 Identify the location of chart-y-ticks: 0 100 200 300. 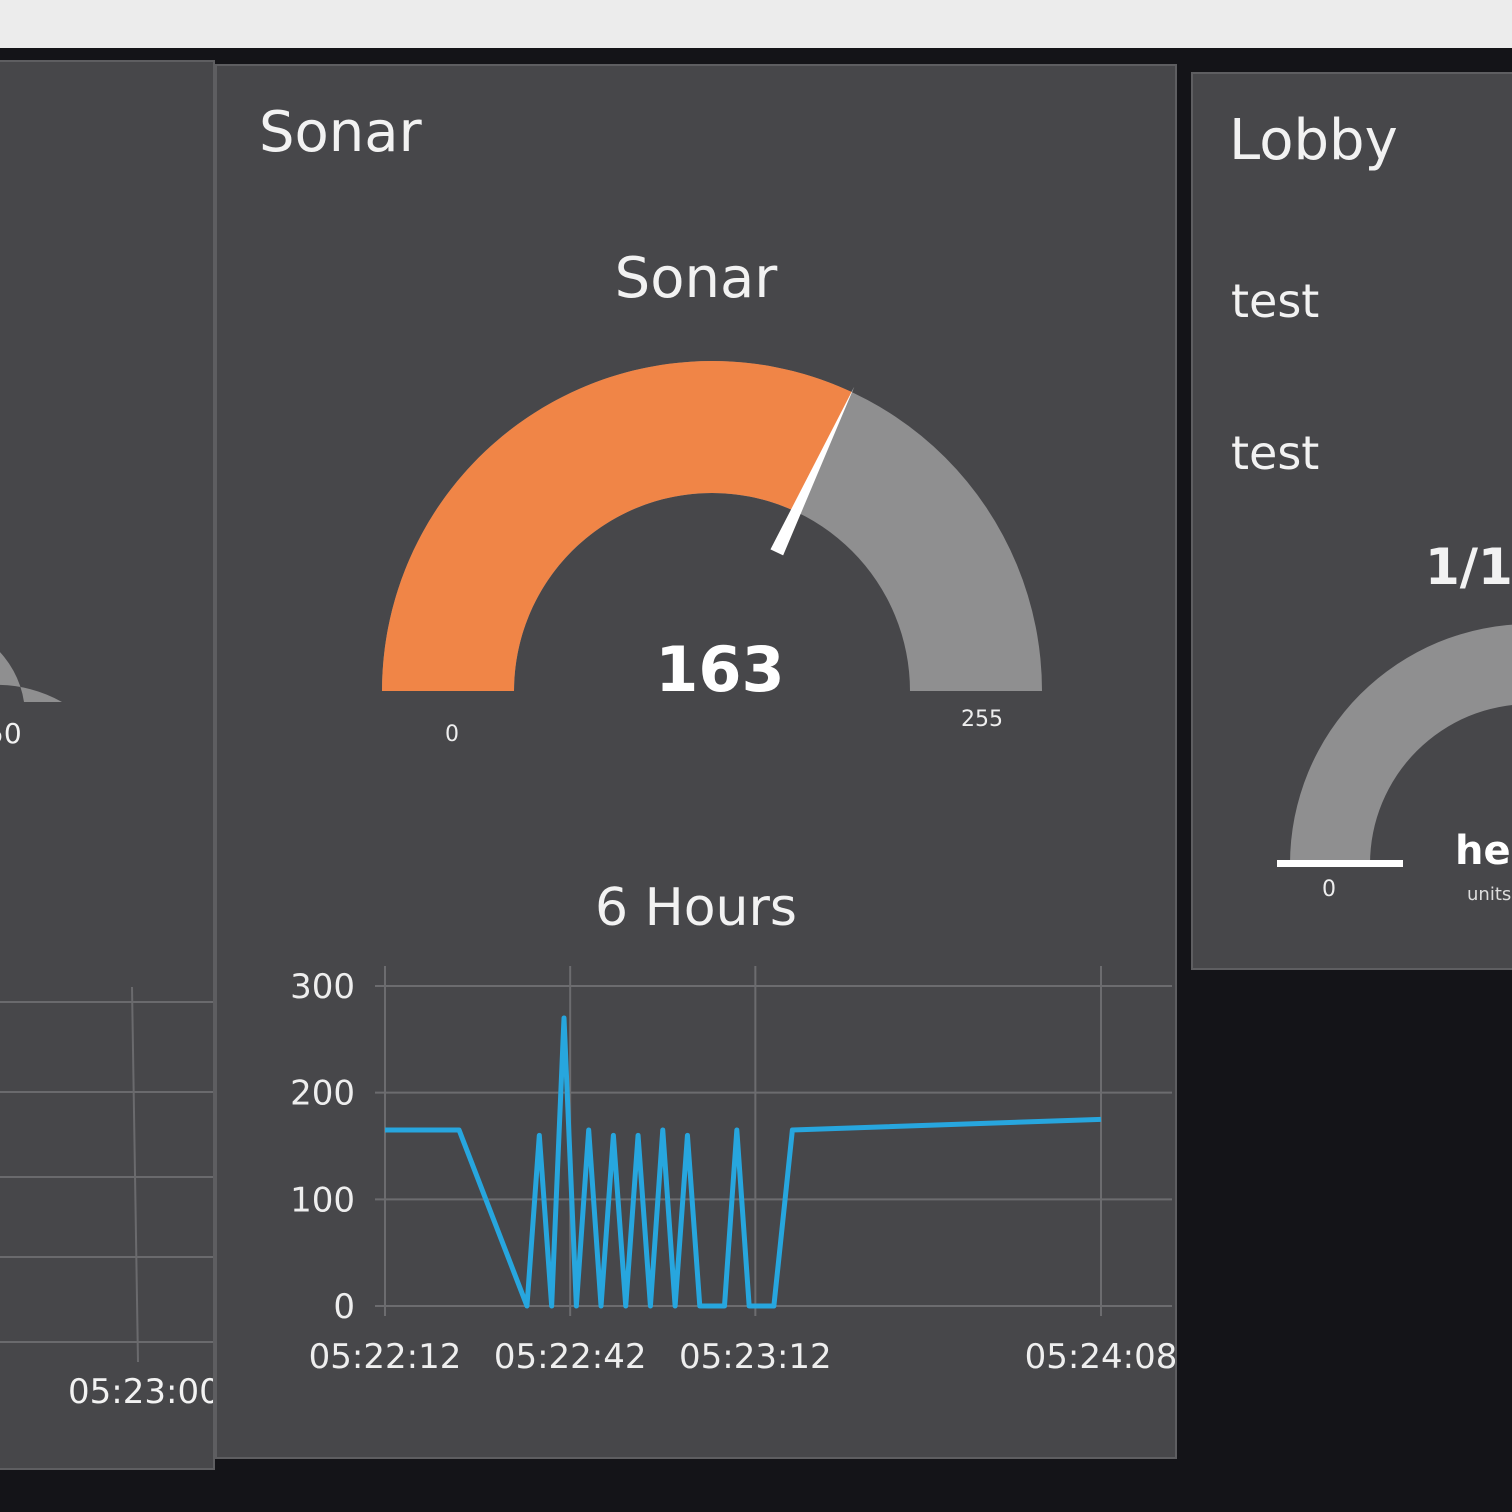
(322, 1147).